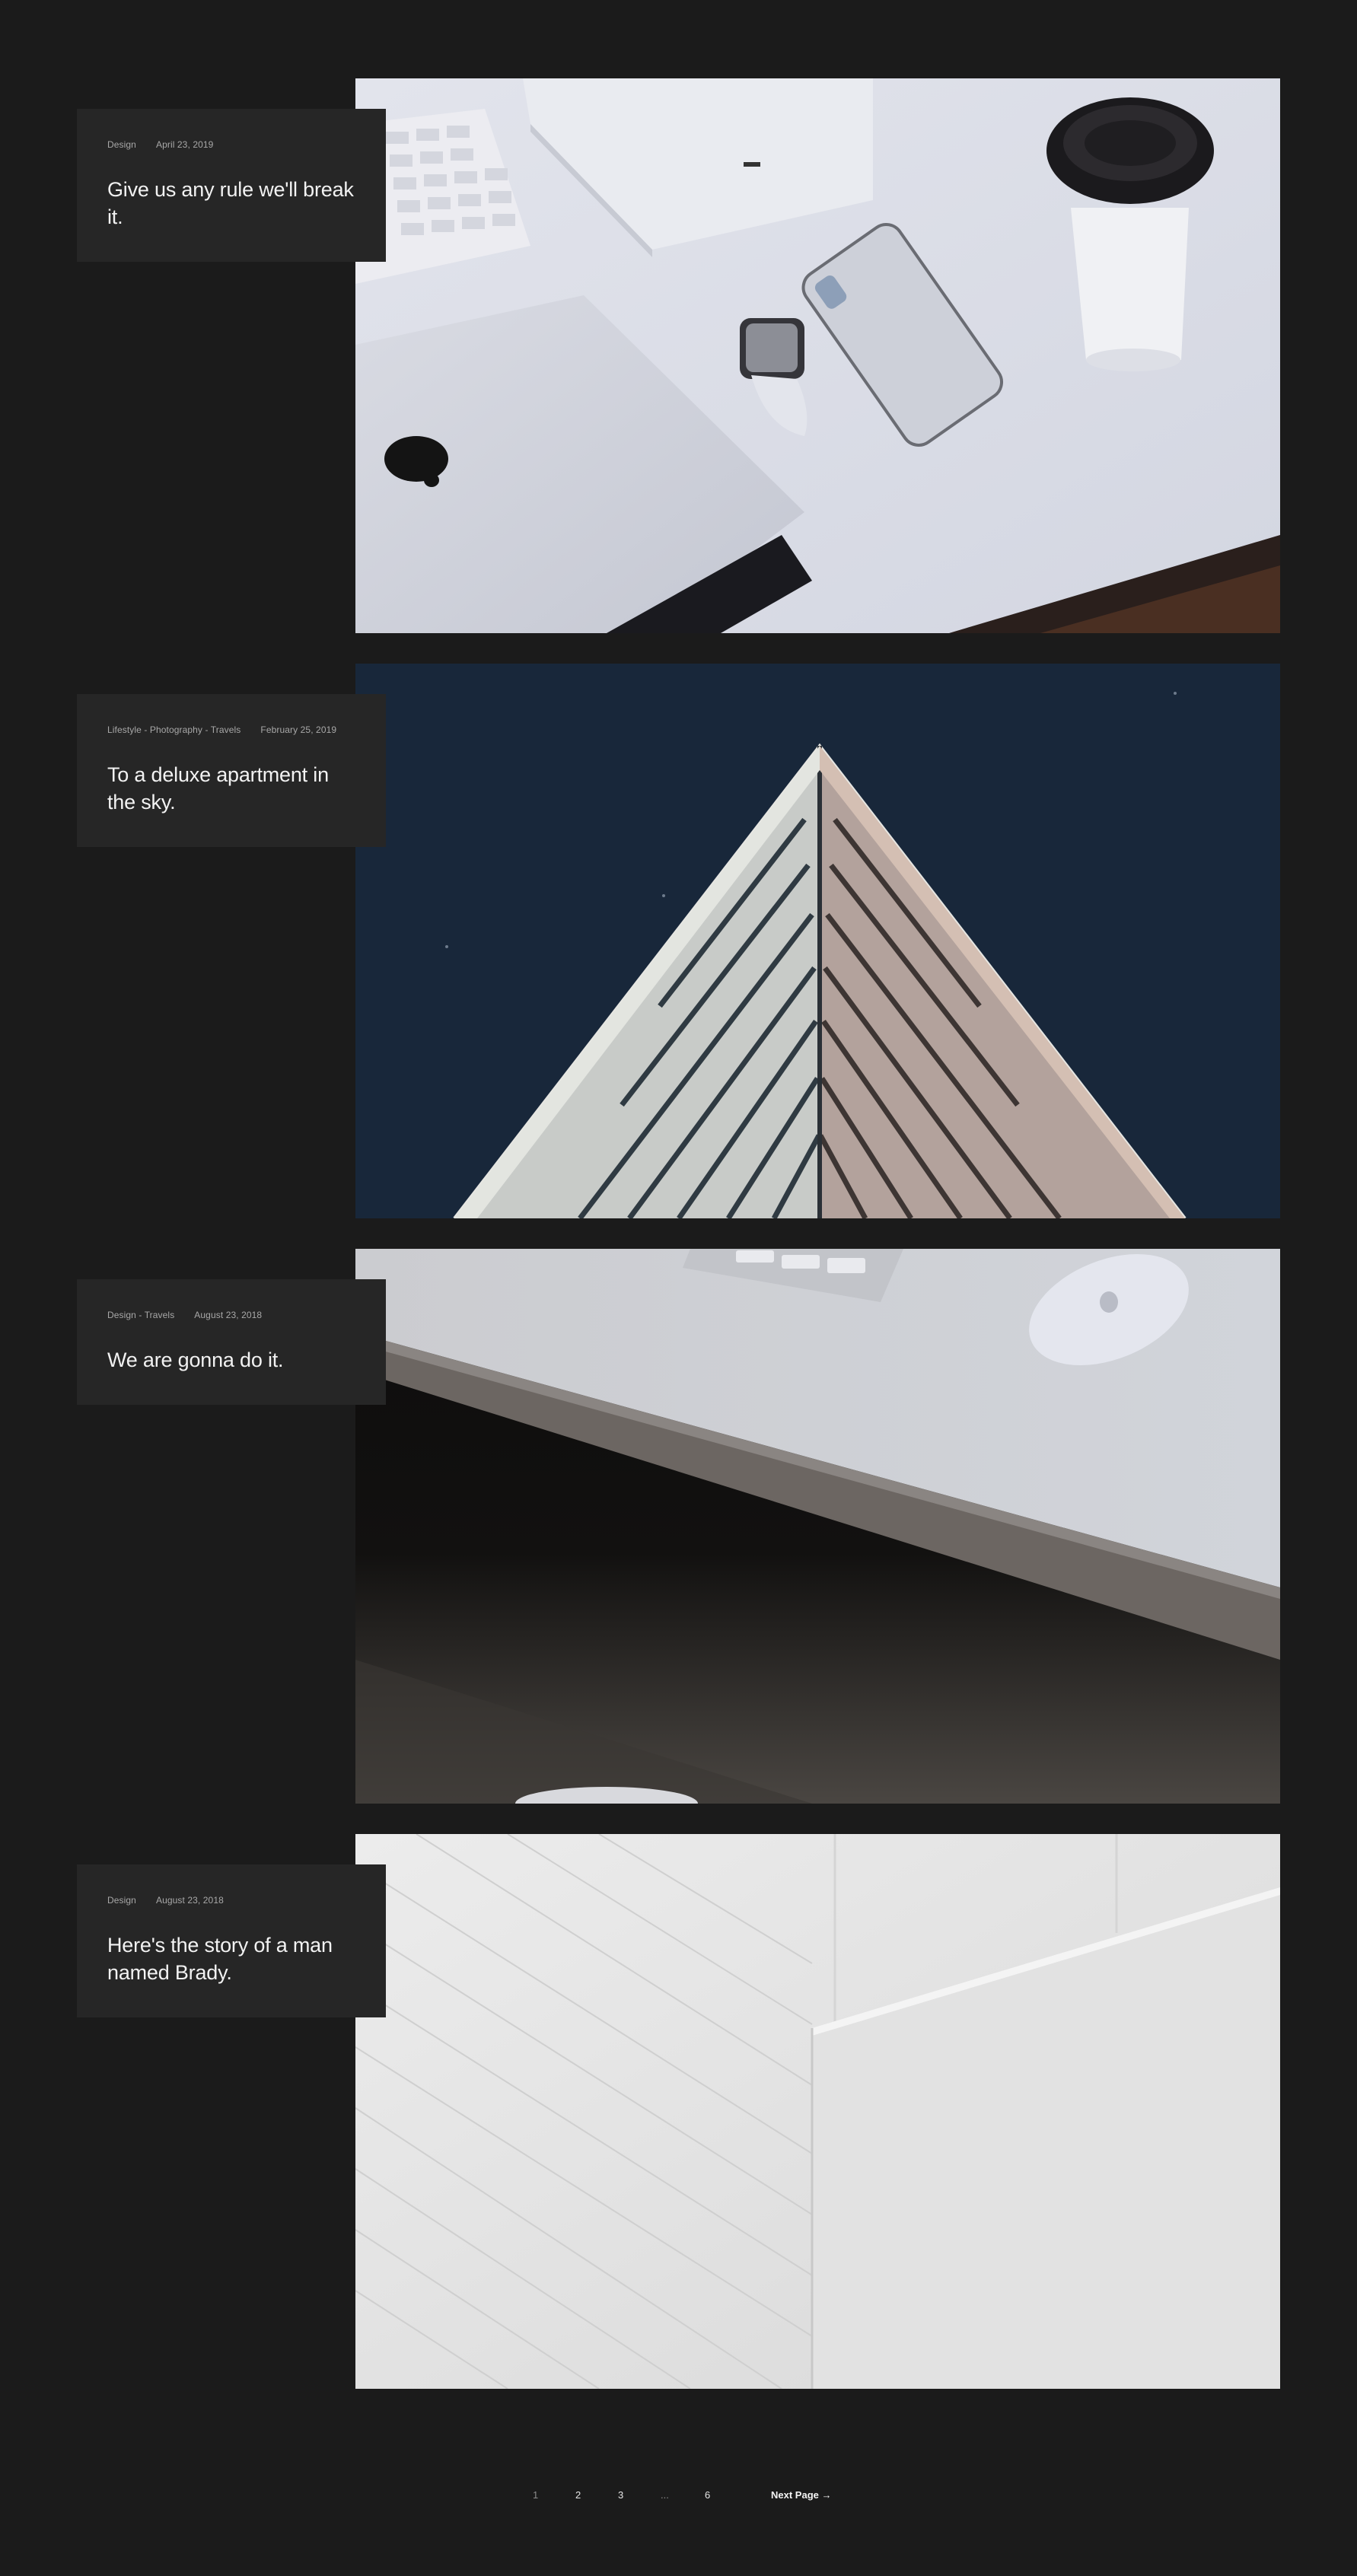 This screenshot has height=2576, width=1357. I want to click on post-meta: Design August 23, 2018, so click(231, 1900).